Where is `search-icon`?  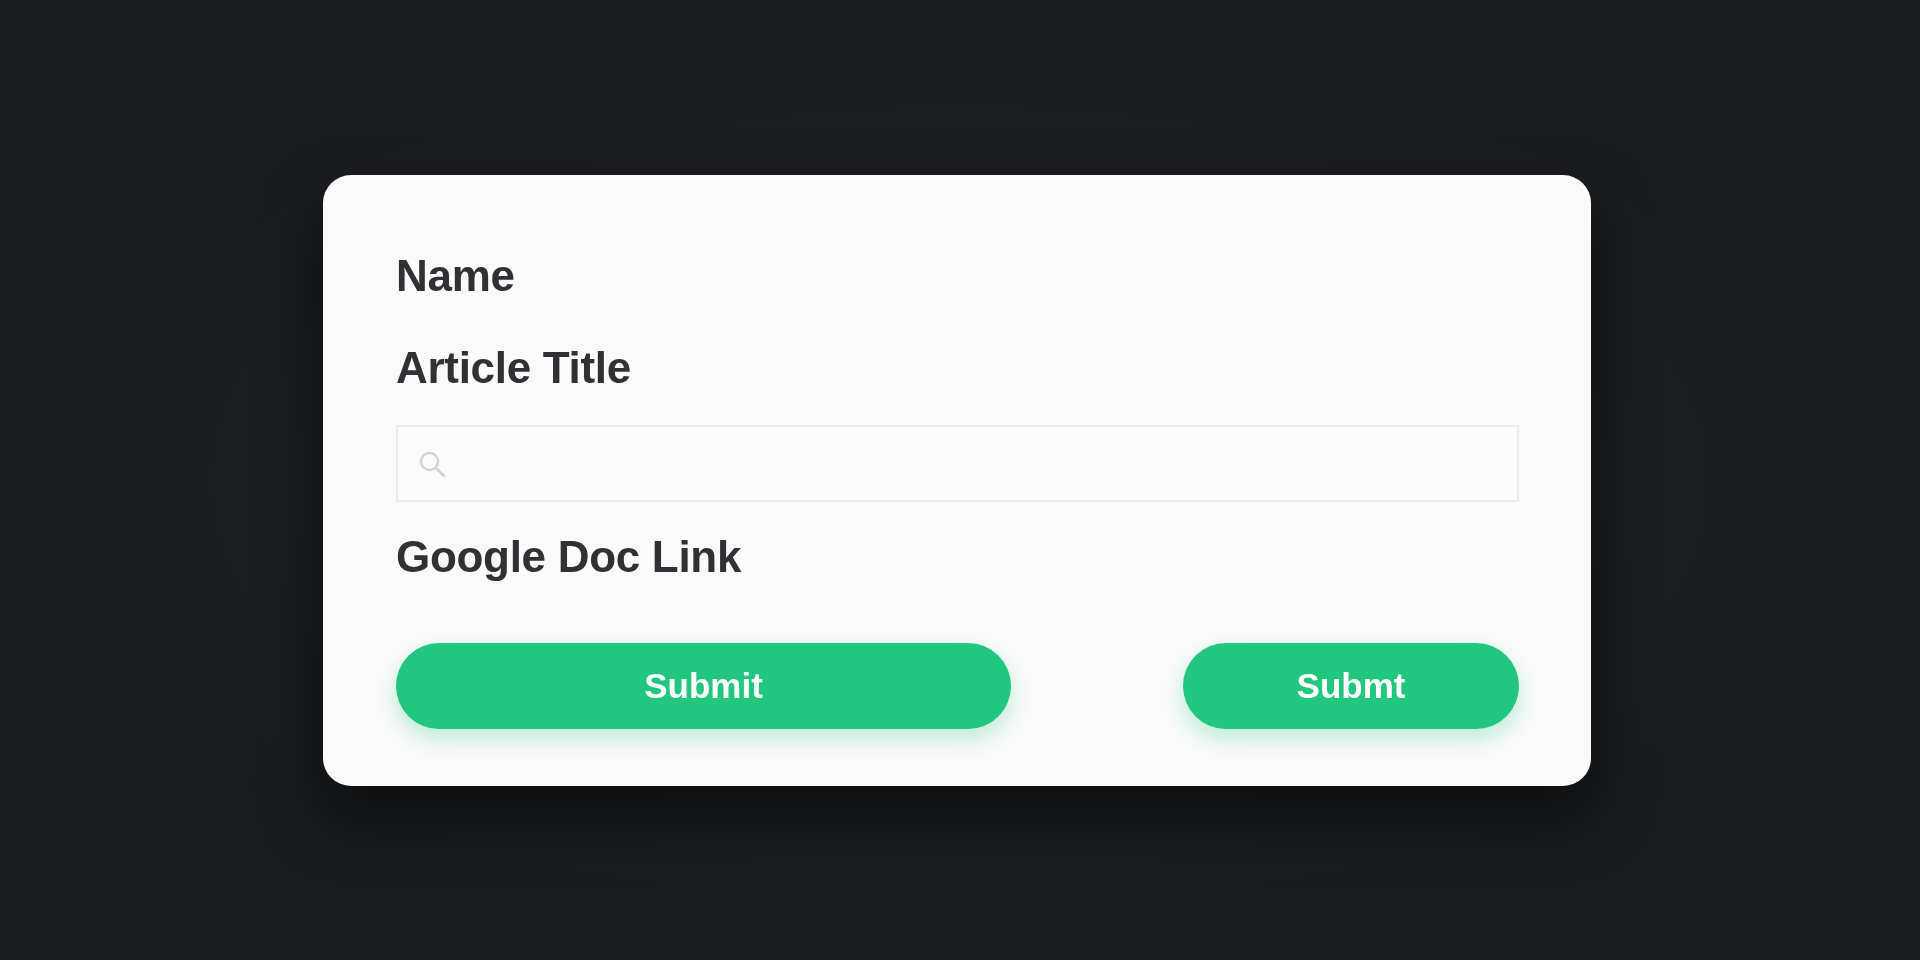 search-icon is located at coordinates (432, 463).